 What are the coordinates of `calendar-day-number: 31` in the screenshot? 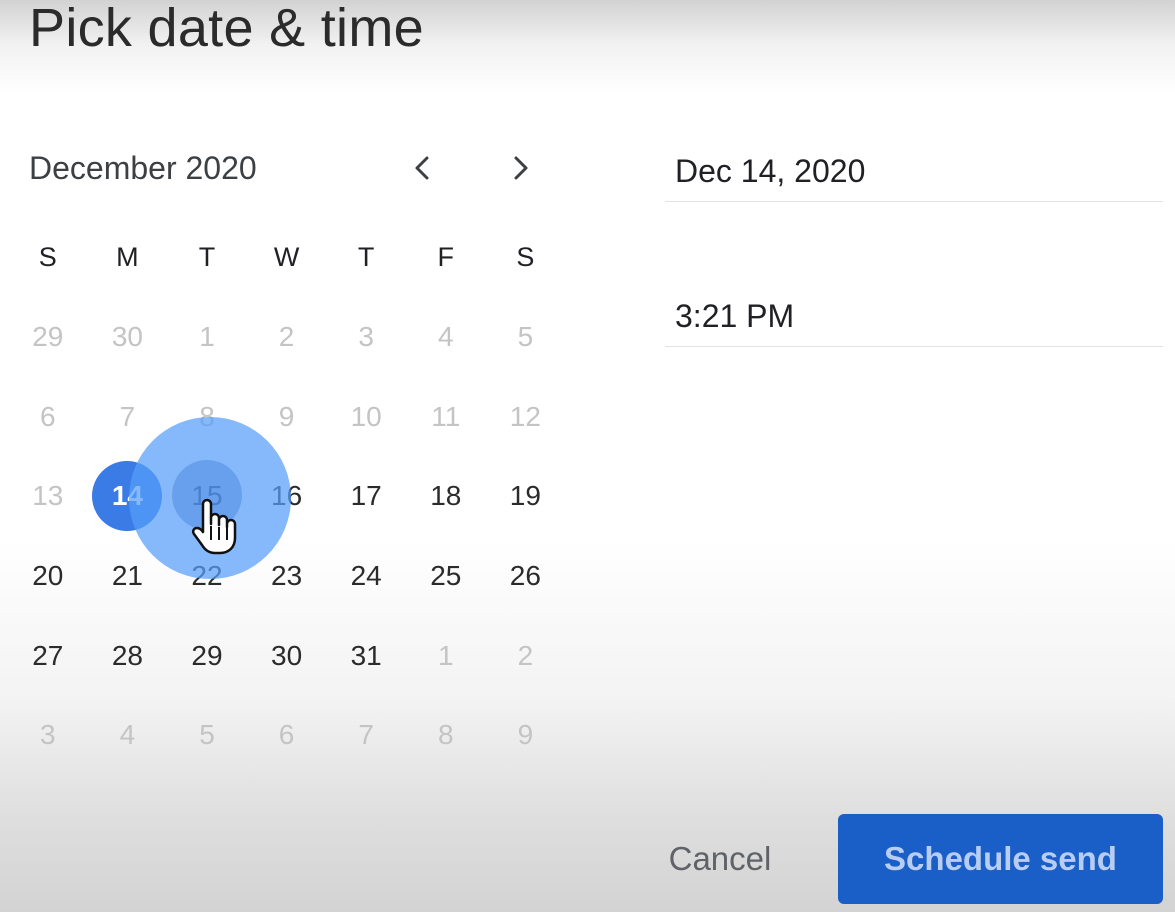 It's located at (366, 655).